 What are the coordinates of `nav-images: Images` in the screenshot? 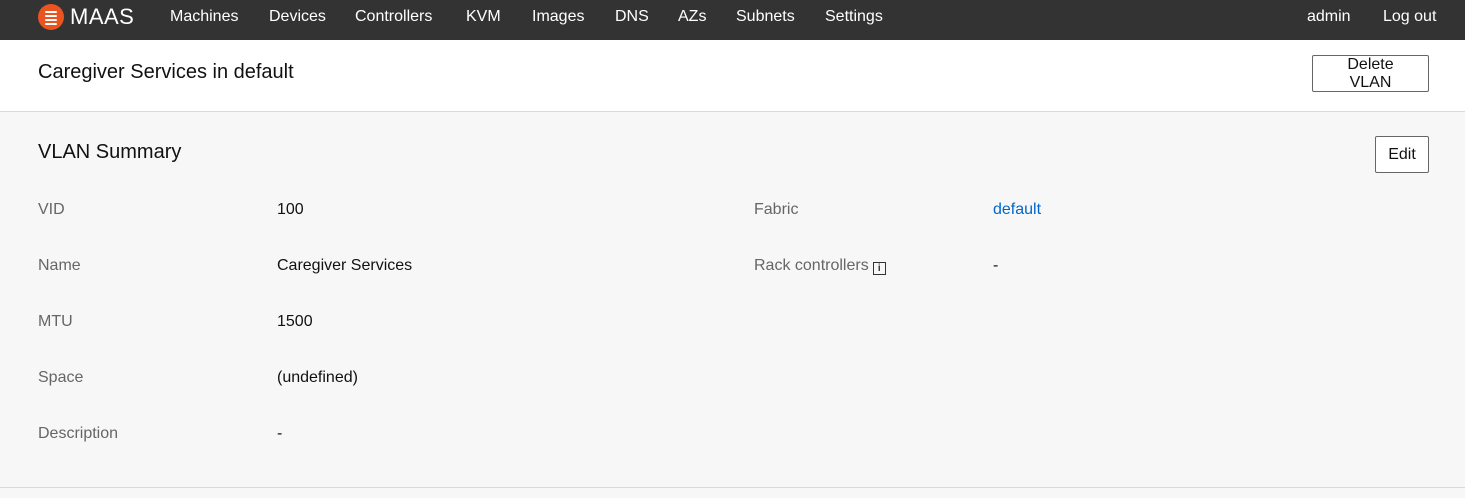 It's located at (558, 17).